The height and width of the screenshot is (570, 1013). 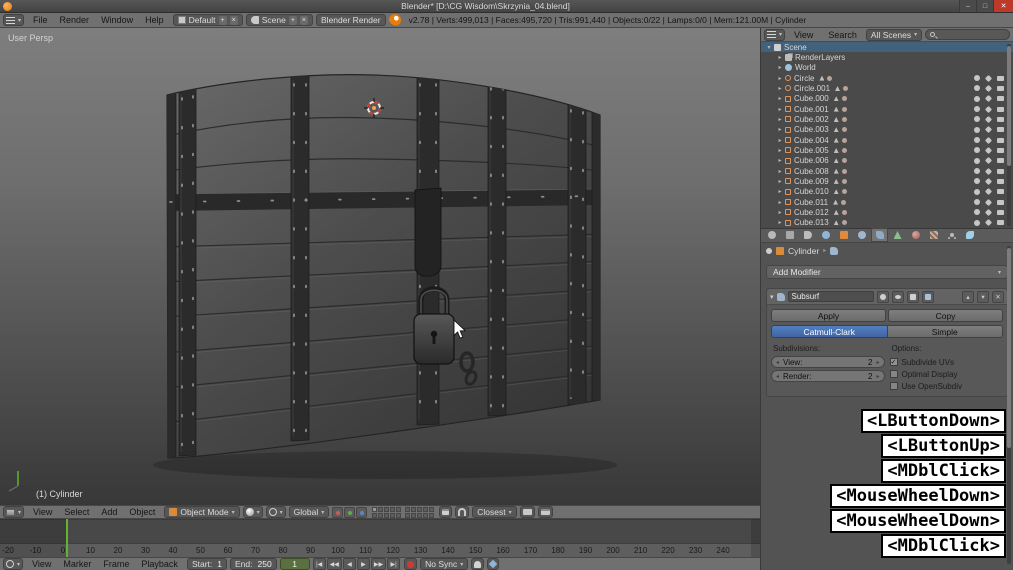 What do you see at coordinates (304, 20) in the screenshot?
I see `delete-scene-button: ×` at bounding box center [304, 20].